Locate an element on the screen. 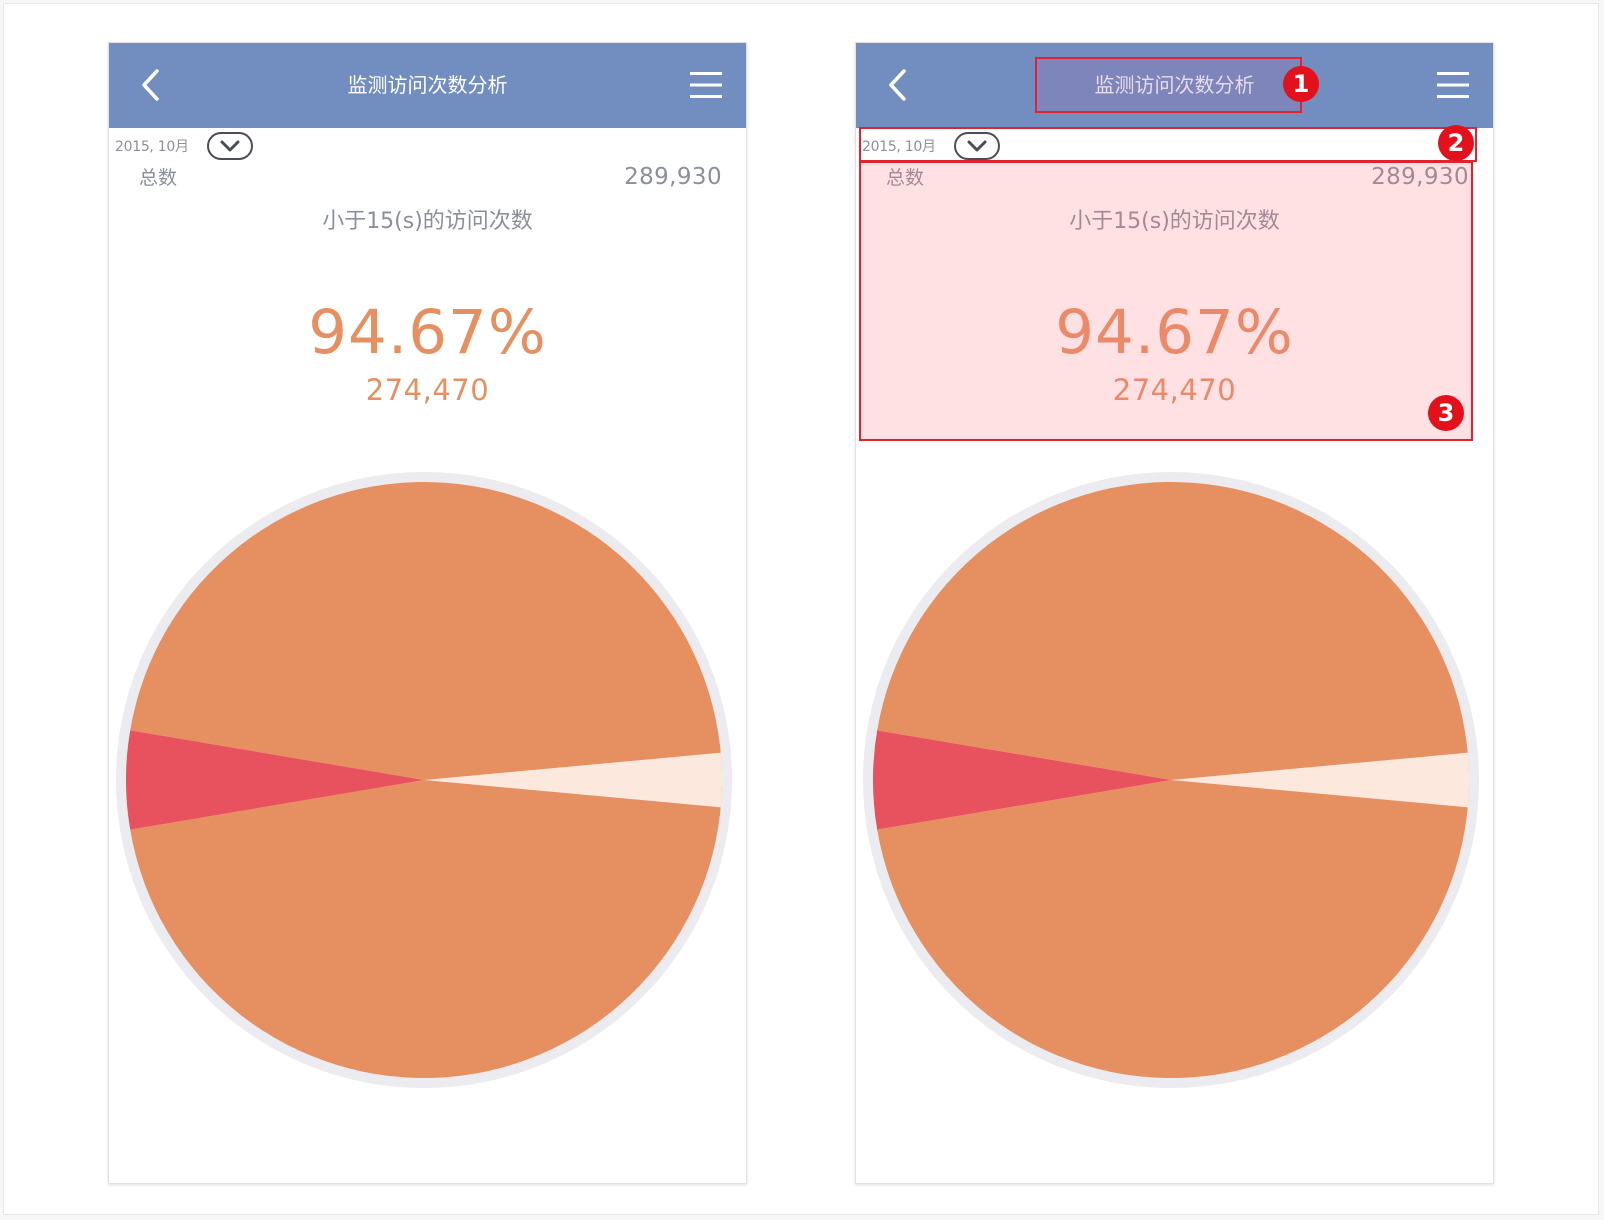 The width and height of the screenshot is (1604, 1220). annotation-box-summary is located at coordinates (1166, 301).